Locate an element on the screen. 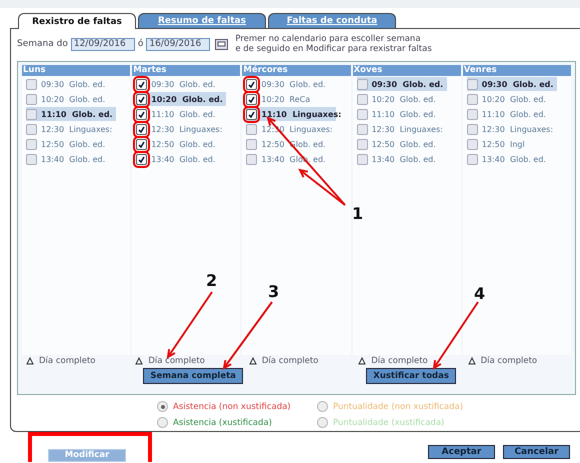 The image size is (580, 463). dialog-button: Aceptar is located at coordinates (461, 452).